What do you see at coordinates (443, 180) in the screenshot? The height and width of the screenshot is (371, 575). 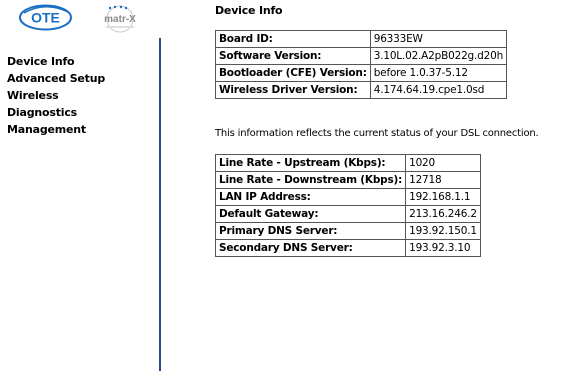 I see `downstream-rate-value: 12718` at bounding box center [443, 180].